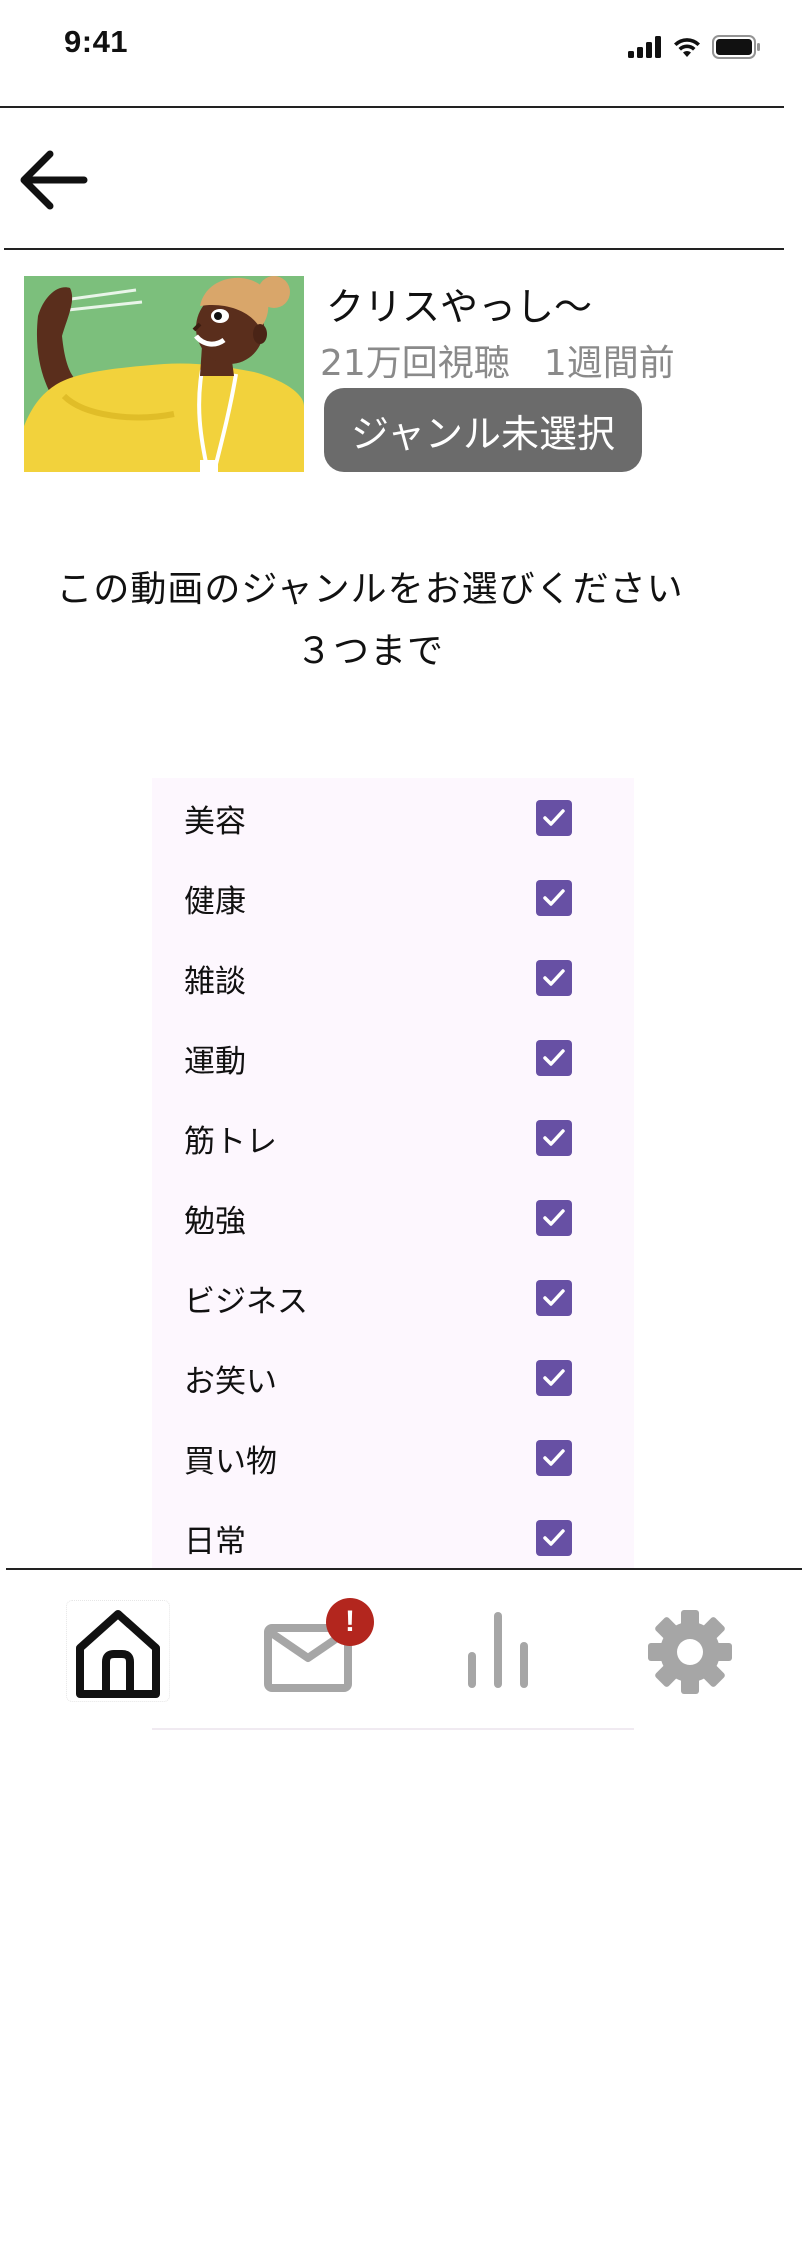 The image size is (802, 2242). Describe the element at coordinates (215, 1542) in the screenshot. I see `genre-label: 日常` at that location.